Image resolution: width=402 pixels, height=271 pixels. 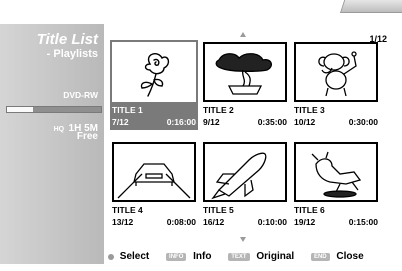 I want to click on scroll-down-arrow-icon, so click(x=243, y=239).